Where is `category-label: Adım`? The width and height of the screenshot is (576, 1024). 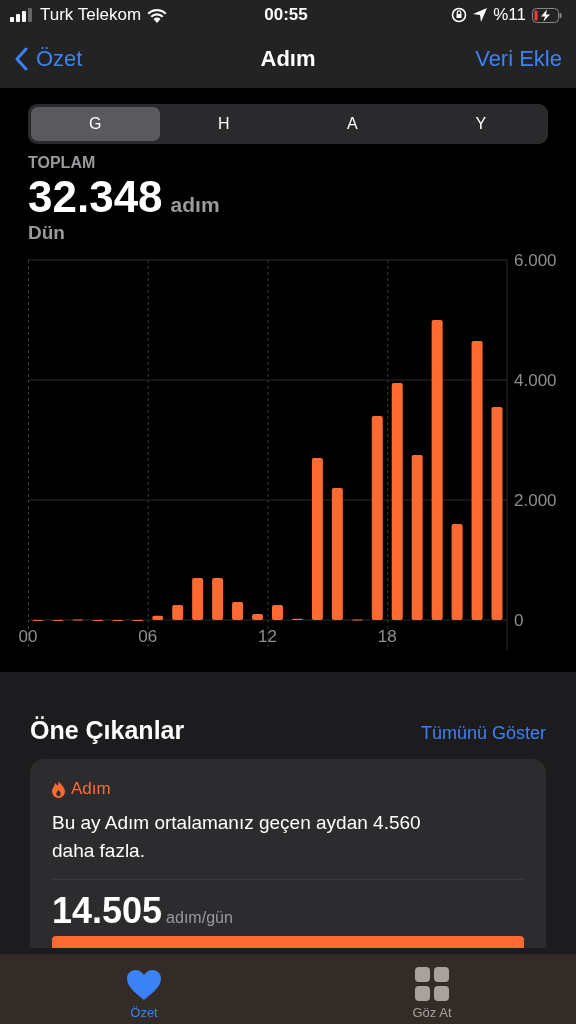 category-label: Adım is located at coordinates (91, 789).